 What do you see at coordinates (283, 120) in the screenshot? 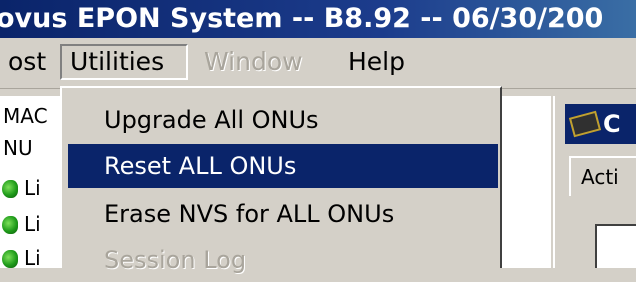
I see `menu-item-upgrade-all-onus: Upgrade All ONUs` at bounding box center [283, 120].